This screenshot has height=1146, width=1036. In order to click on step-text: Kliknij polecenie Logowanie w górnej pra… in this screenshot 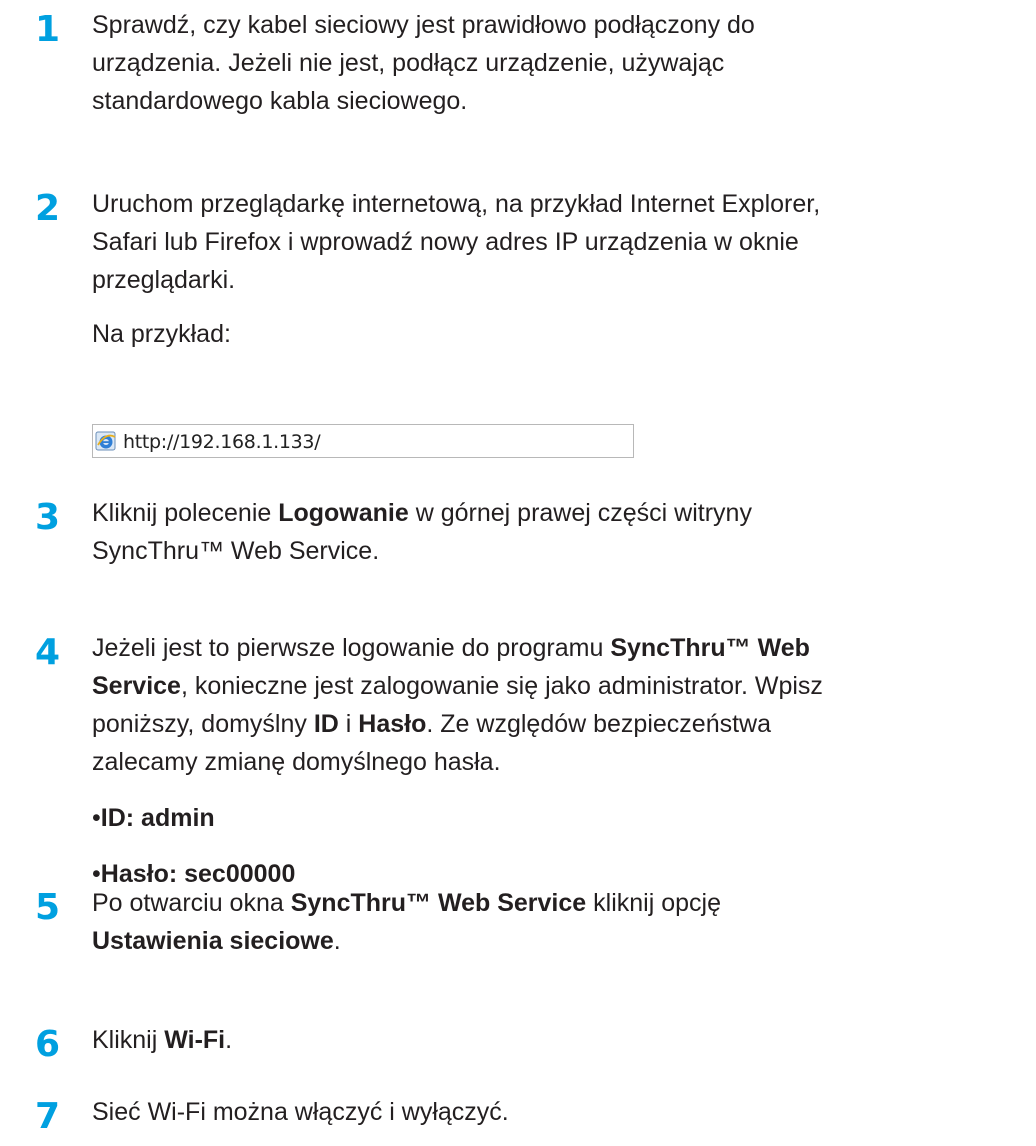, I will do `click(562, 532)`.